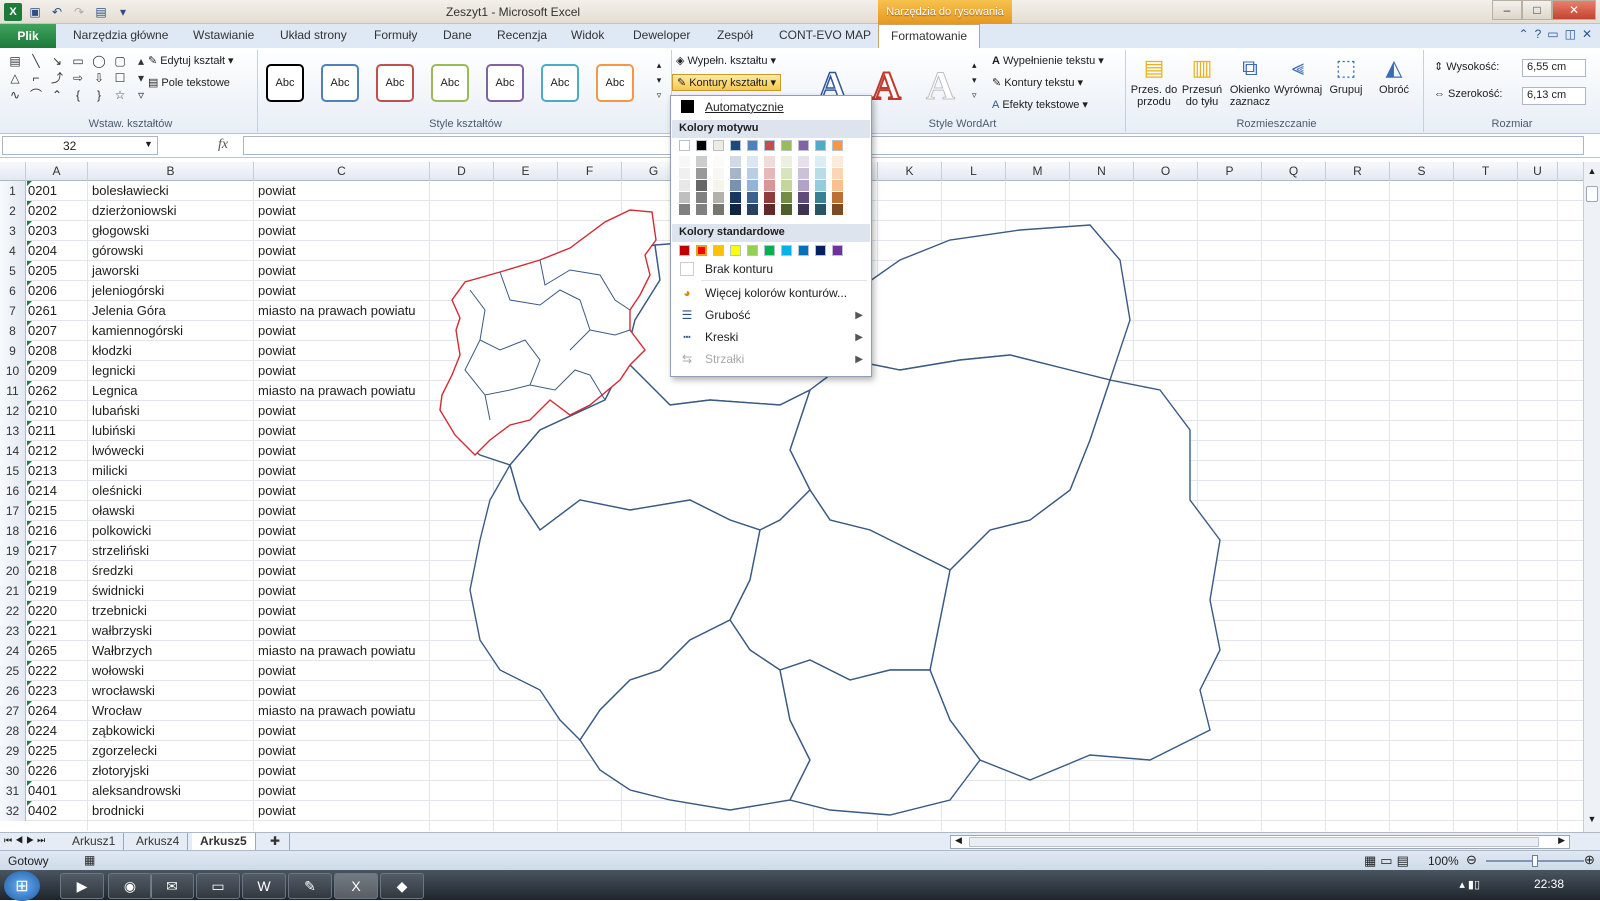  What do you see at coordinates (36, 78) in the screenshot?
I see `elbow-connector-shape-icon: ⌐` at bounding box center [36, 78].